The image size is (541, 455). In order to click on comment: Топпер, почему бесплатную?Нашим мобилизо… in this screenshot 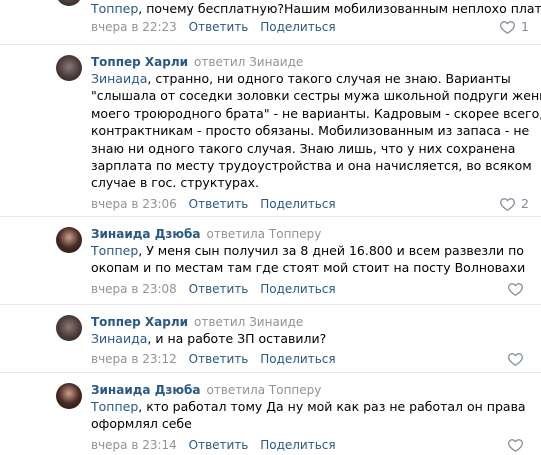, I will do `click(270, 21)`.